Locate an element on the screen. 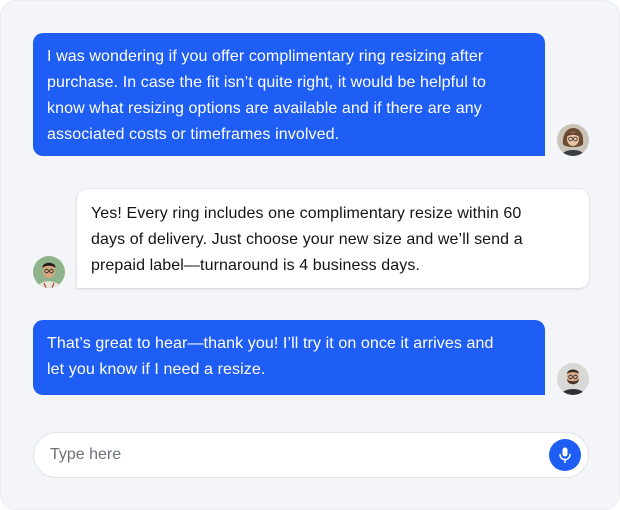 This screenshot has height=510, width=620. message-line: let you know if I need a resize. is located at coordinates (156, 369).